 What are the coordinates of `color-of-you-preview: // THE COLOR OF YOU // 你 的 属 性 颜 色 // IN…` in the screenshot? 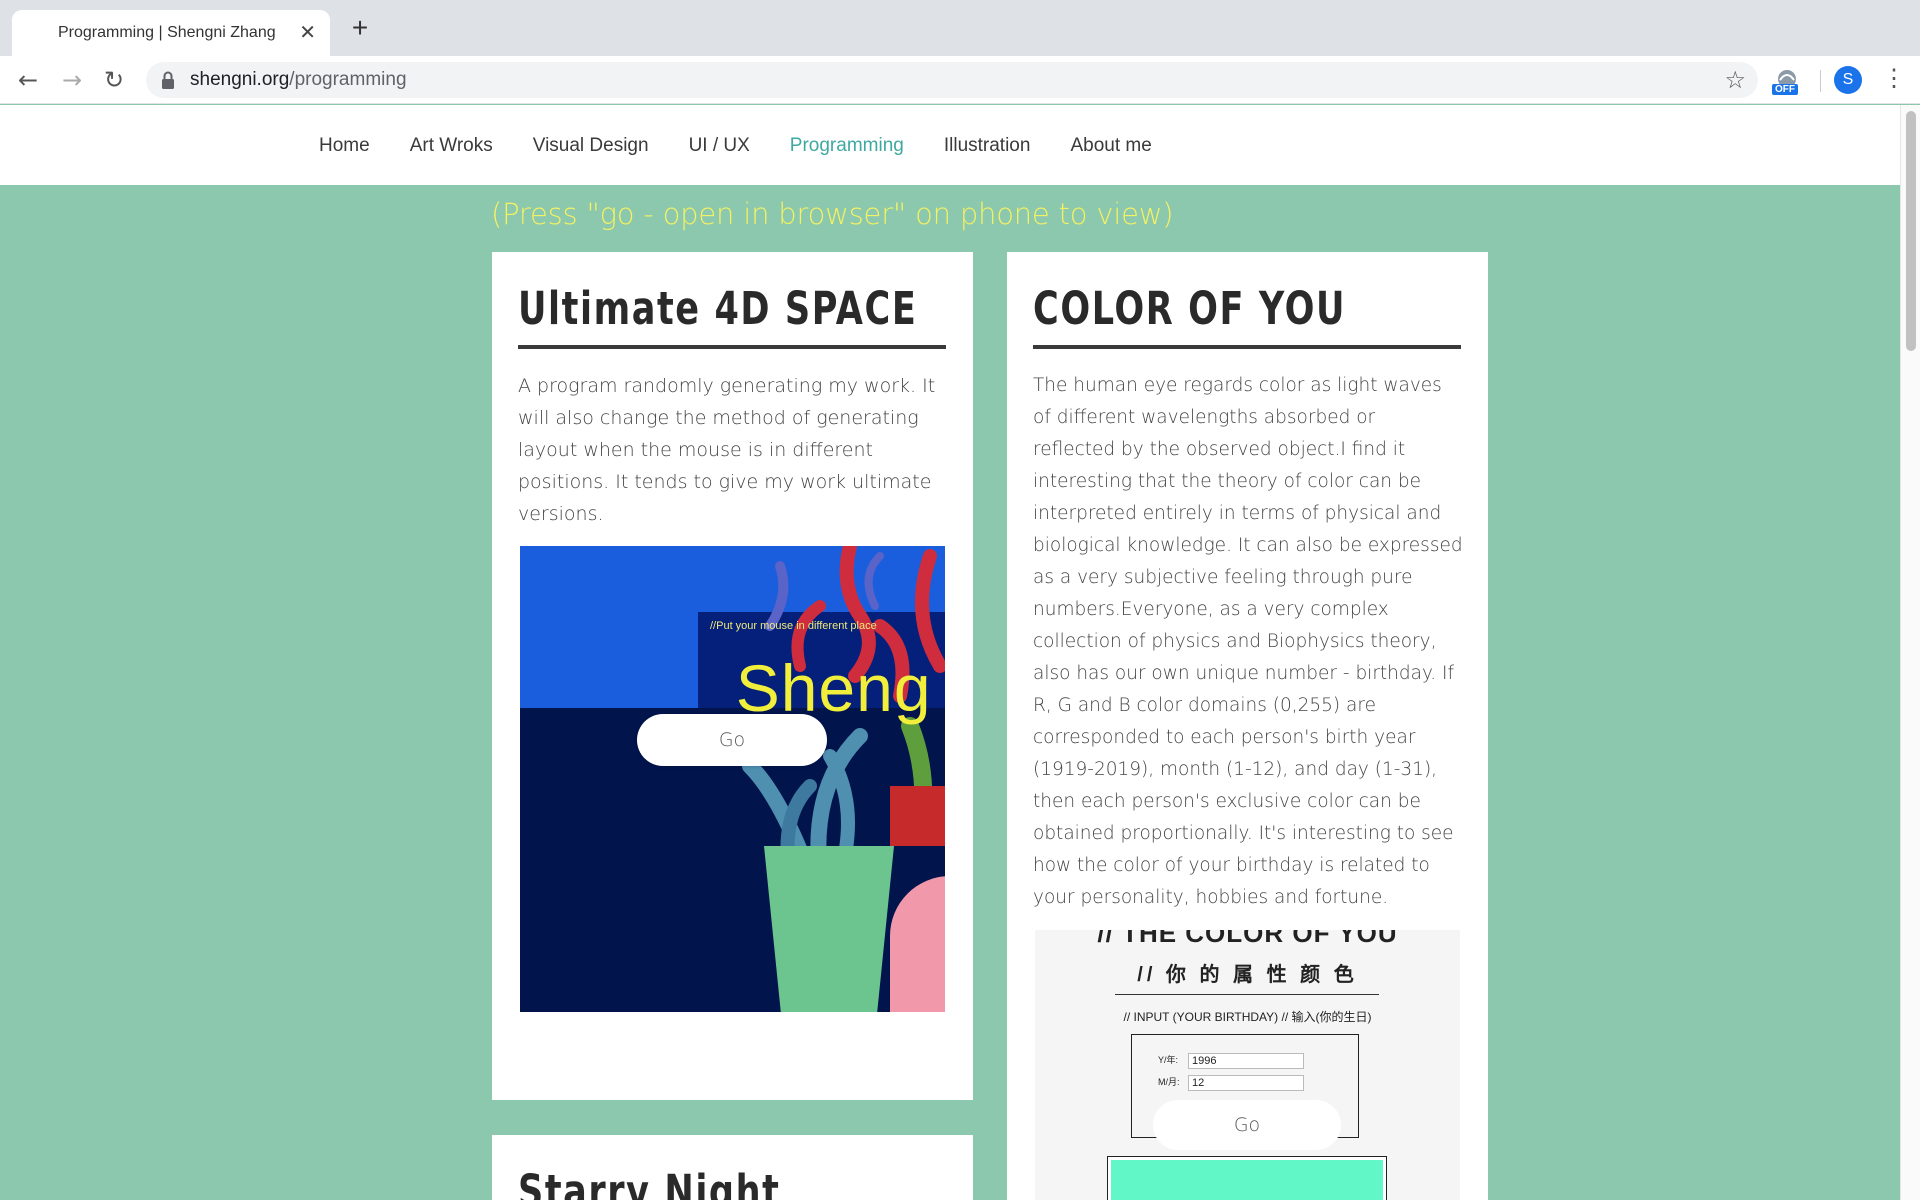 It's located at (1247, 1065).